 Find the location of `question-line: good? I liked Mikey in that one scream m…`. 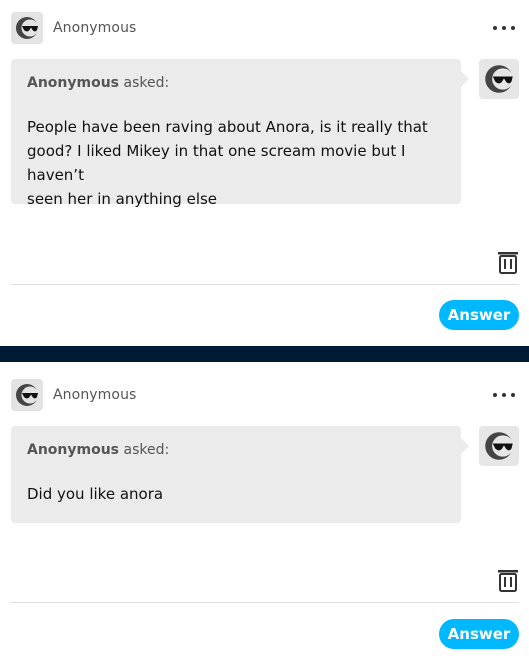

question-line: good? I liked Mikey in that one scream m… is located at coordinates (216, 163).